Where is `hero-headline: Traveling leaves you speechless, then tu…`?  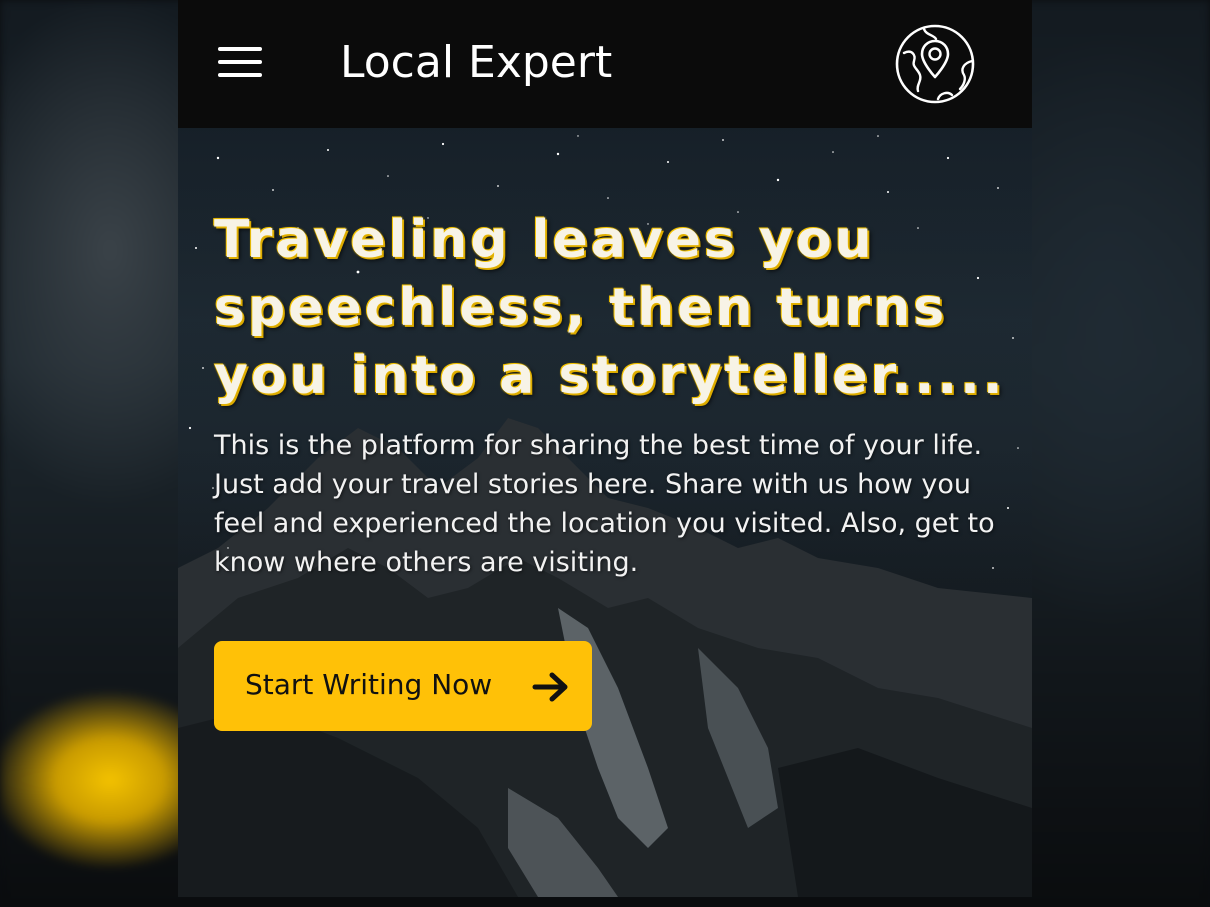 hero-headline: Traveling leaves you speechless, then tu… is located at coordinates (610, 308).